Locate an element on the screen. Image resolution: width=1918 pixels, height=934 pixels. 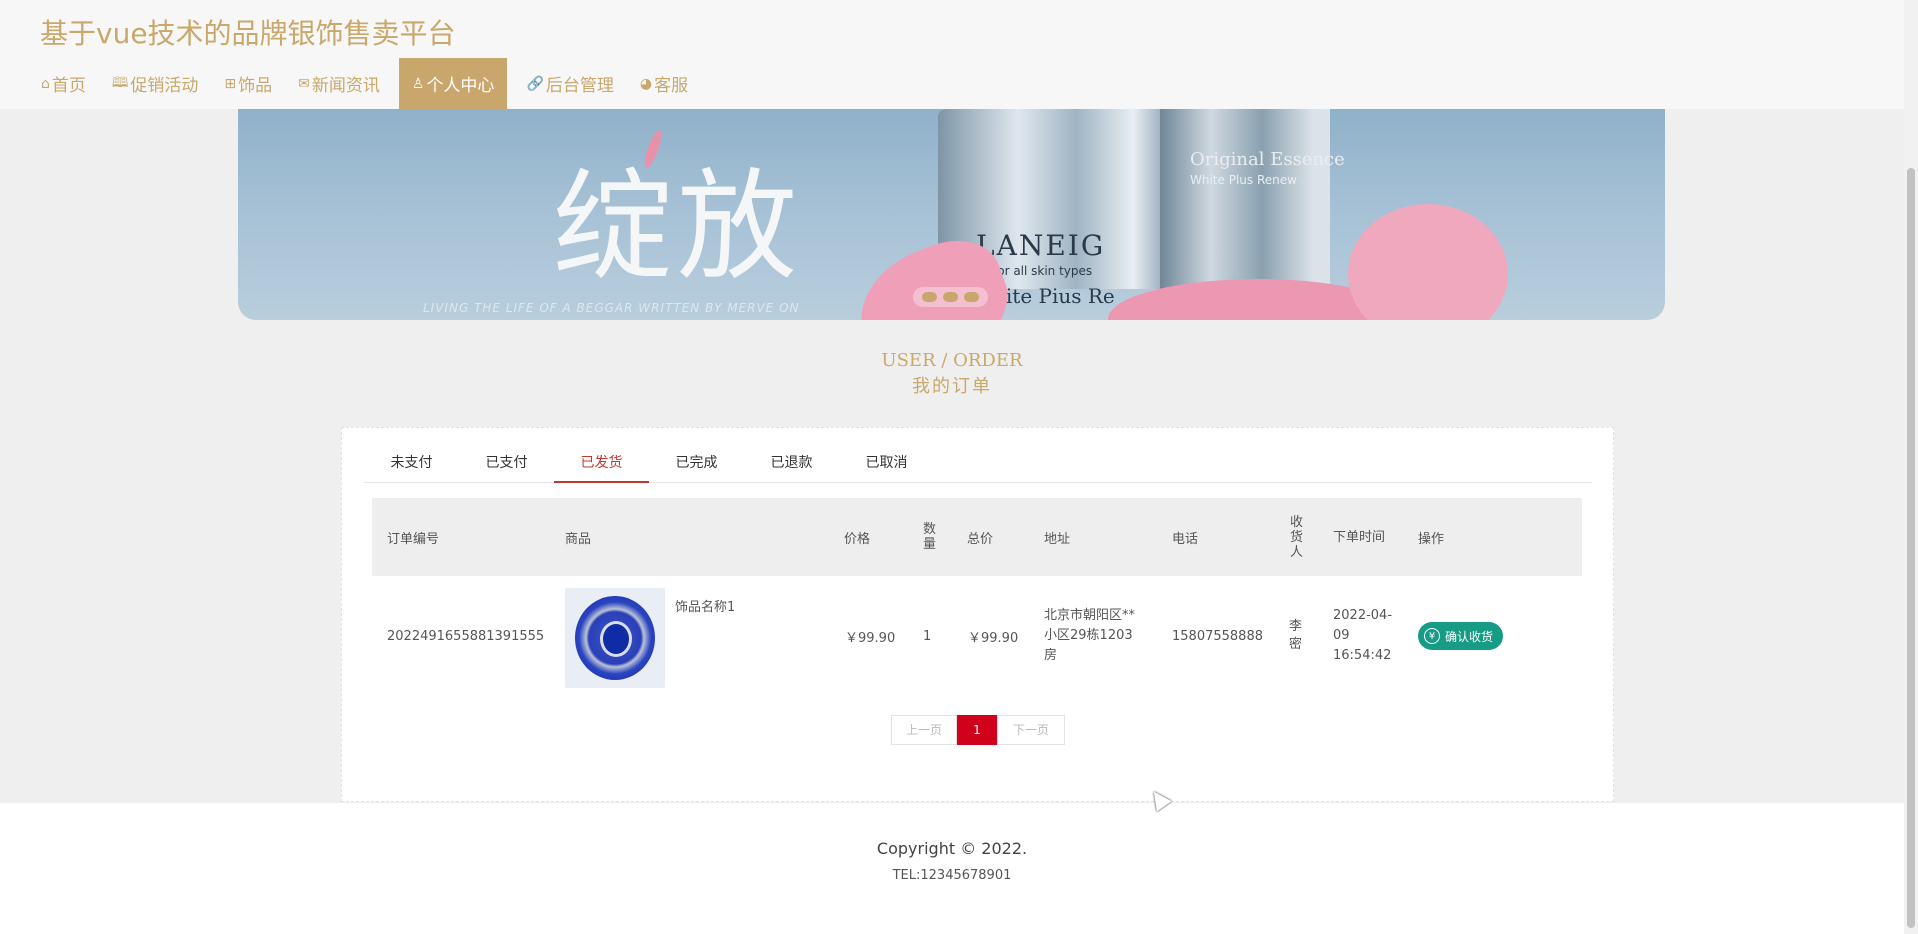
th-time: 下单时间 is located at coordinates (1359, 537).